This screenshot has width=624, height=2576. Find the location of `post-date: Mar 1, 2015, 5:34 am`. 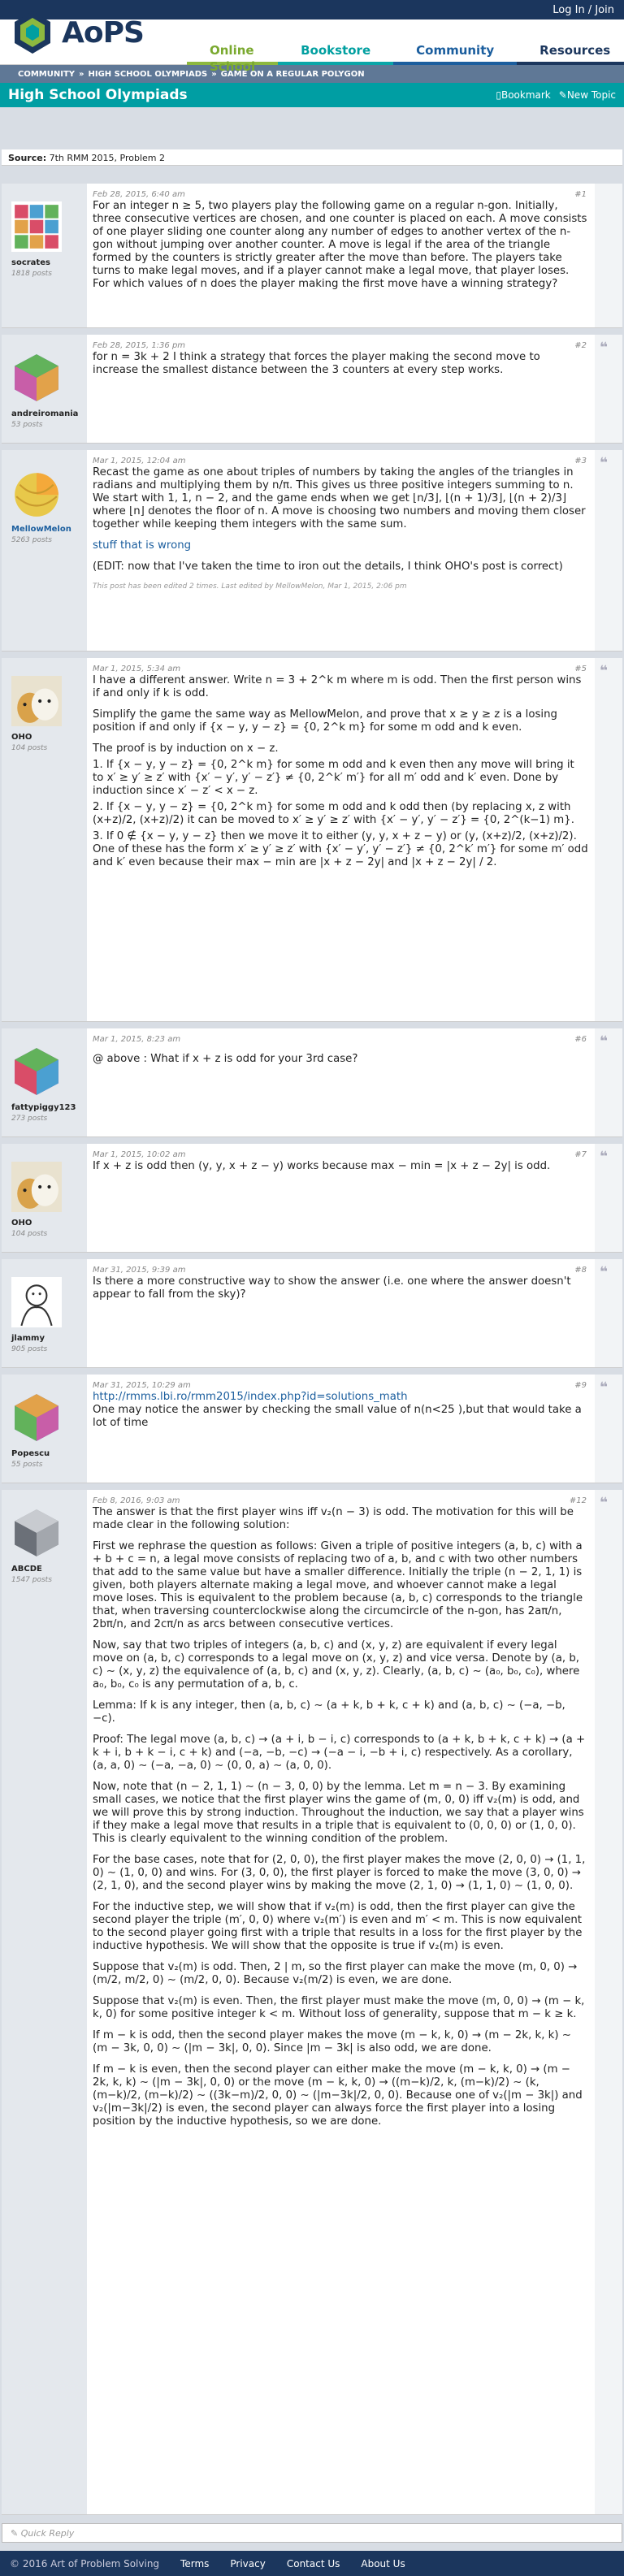

post-date: Mar 1, 2015, 5:34 am is located at coordinates (137, 669).